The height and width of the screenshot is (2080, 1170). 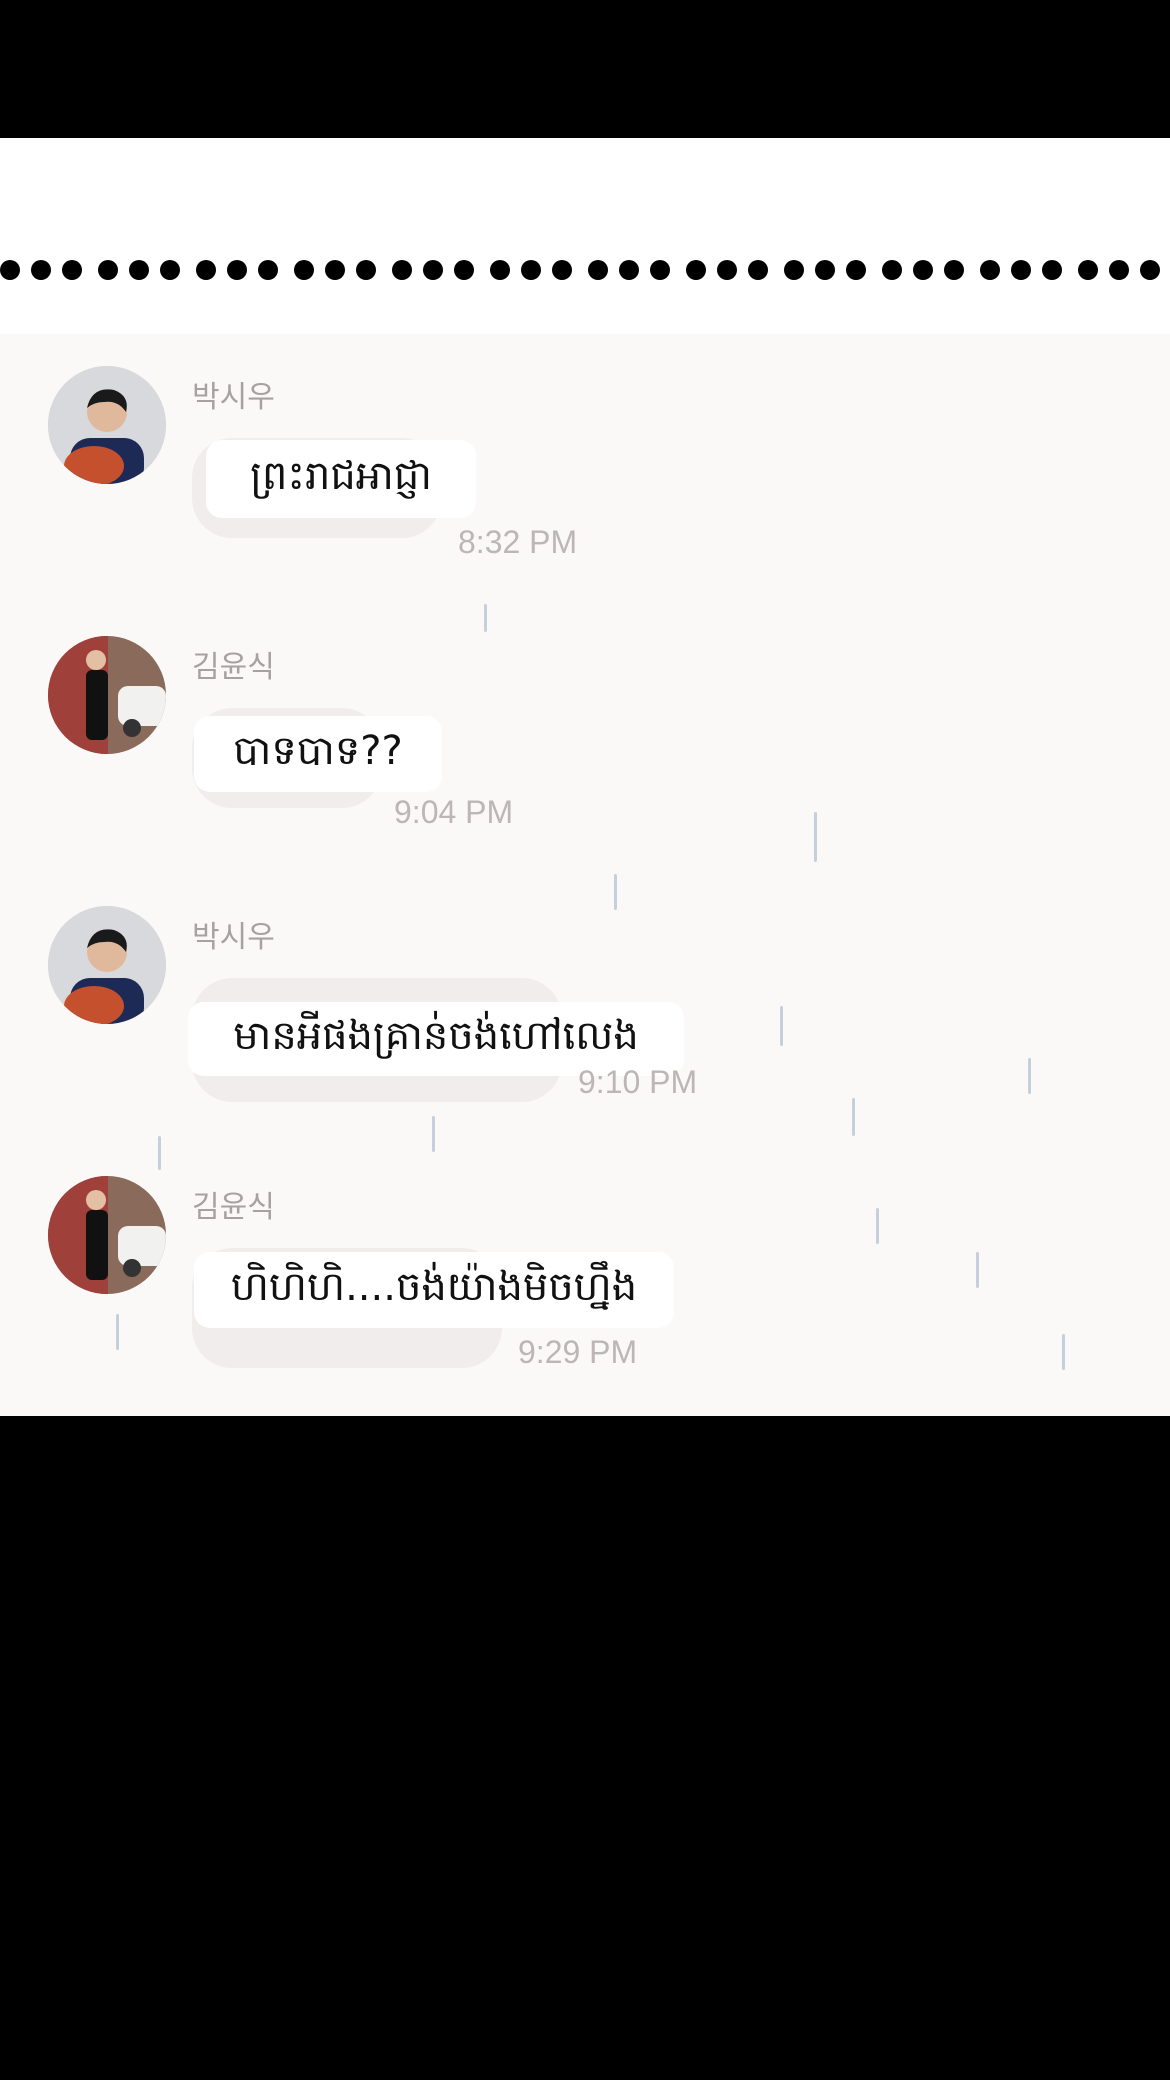 I want to click on header-band, so click(x=585, y=236).